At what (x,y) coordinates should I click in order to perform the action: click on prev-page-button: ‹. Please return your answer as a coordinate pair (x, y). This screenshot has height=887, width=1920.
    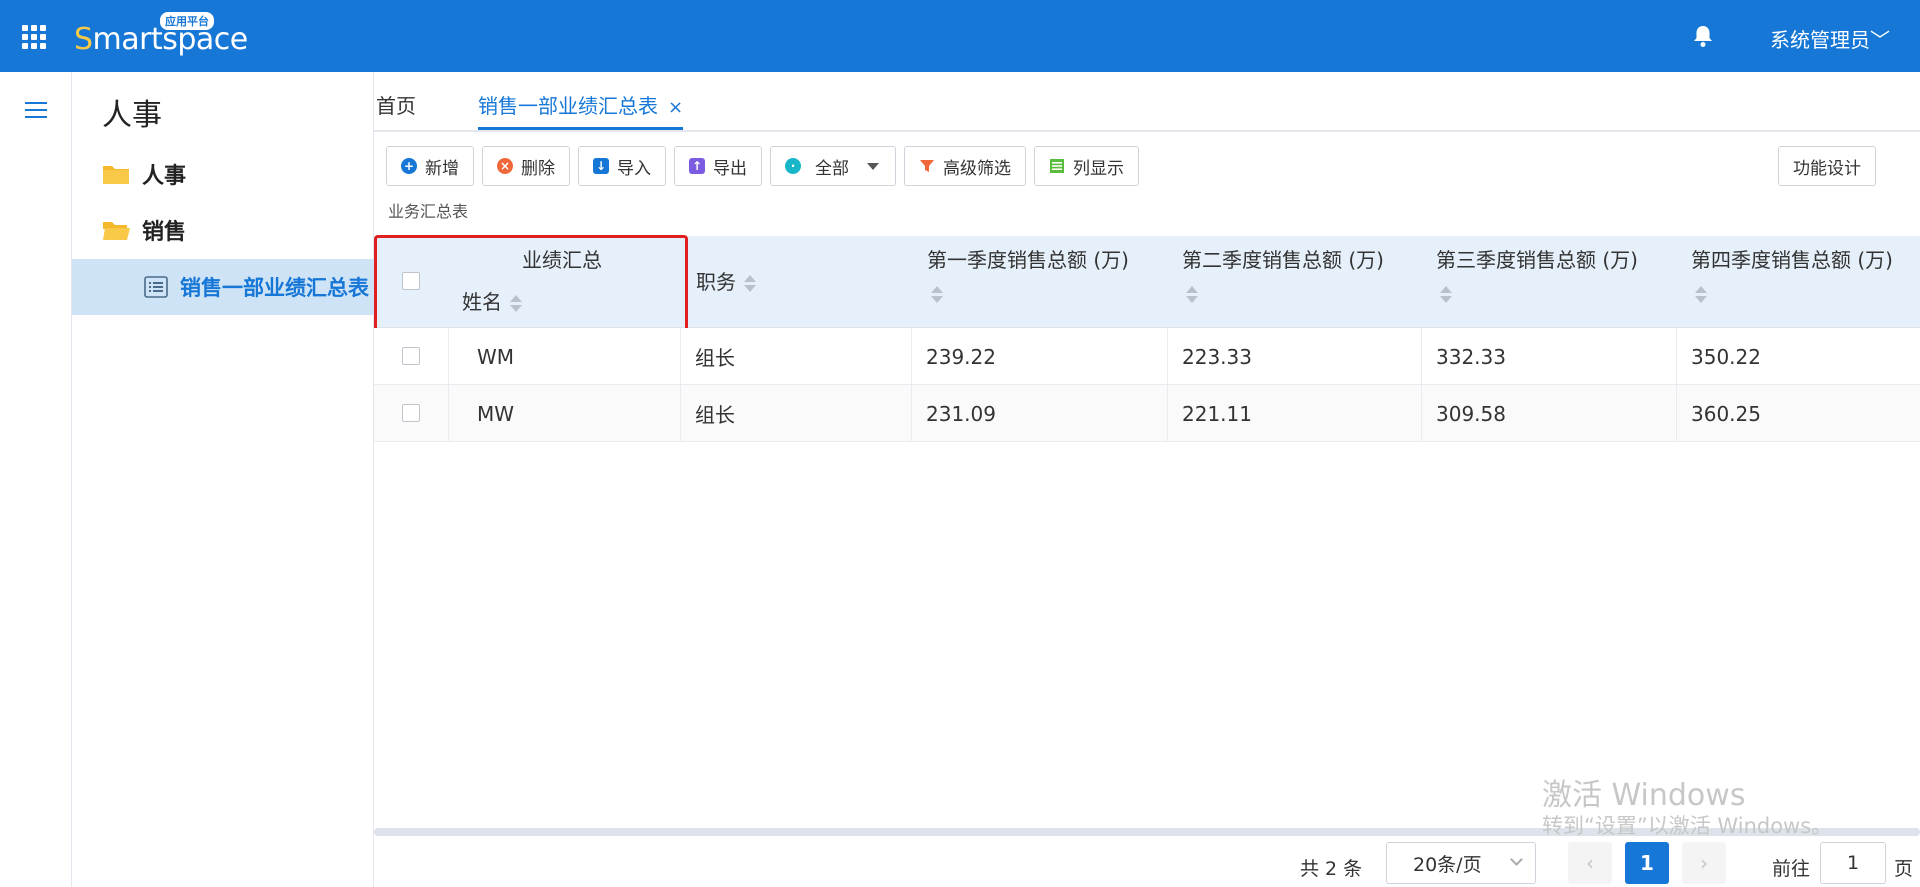
    Looking at the image, I should click on (1590, 863).